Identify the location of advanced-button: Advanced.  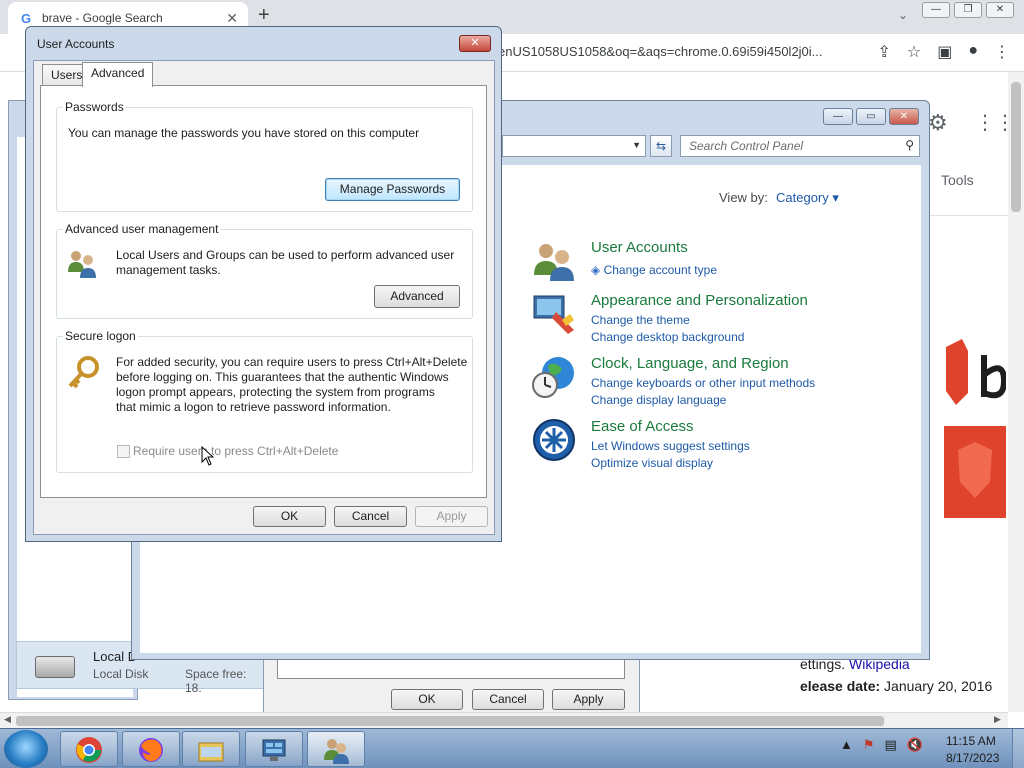
(417, 296).